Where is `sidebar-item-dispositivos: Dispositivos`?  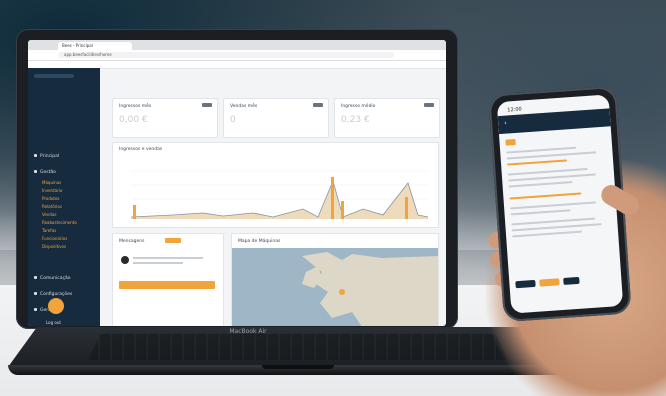 sidebar-item-dispositivos: Dispositivos is located at coordinates (54, 246).